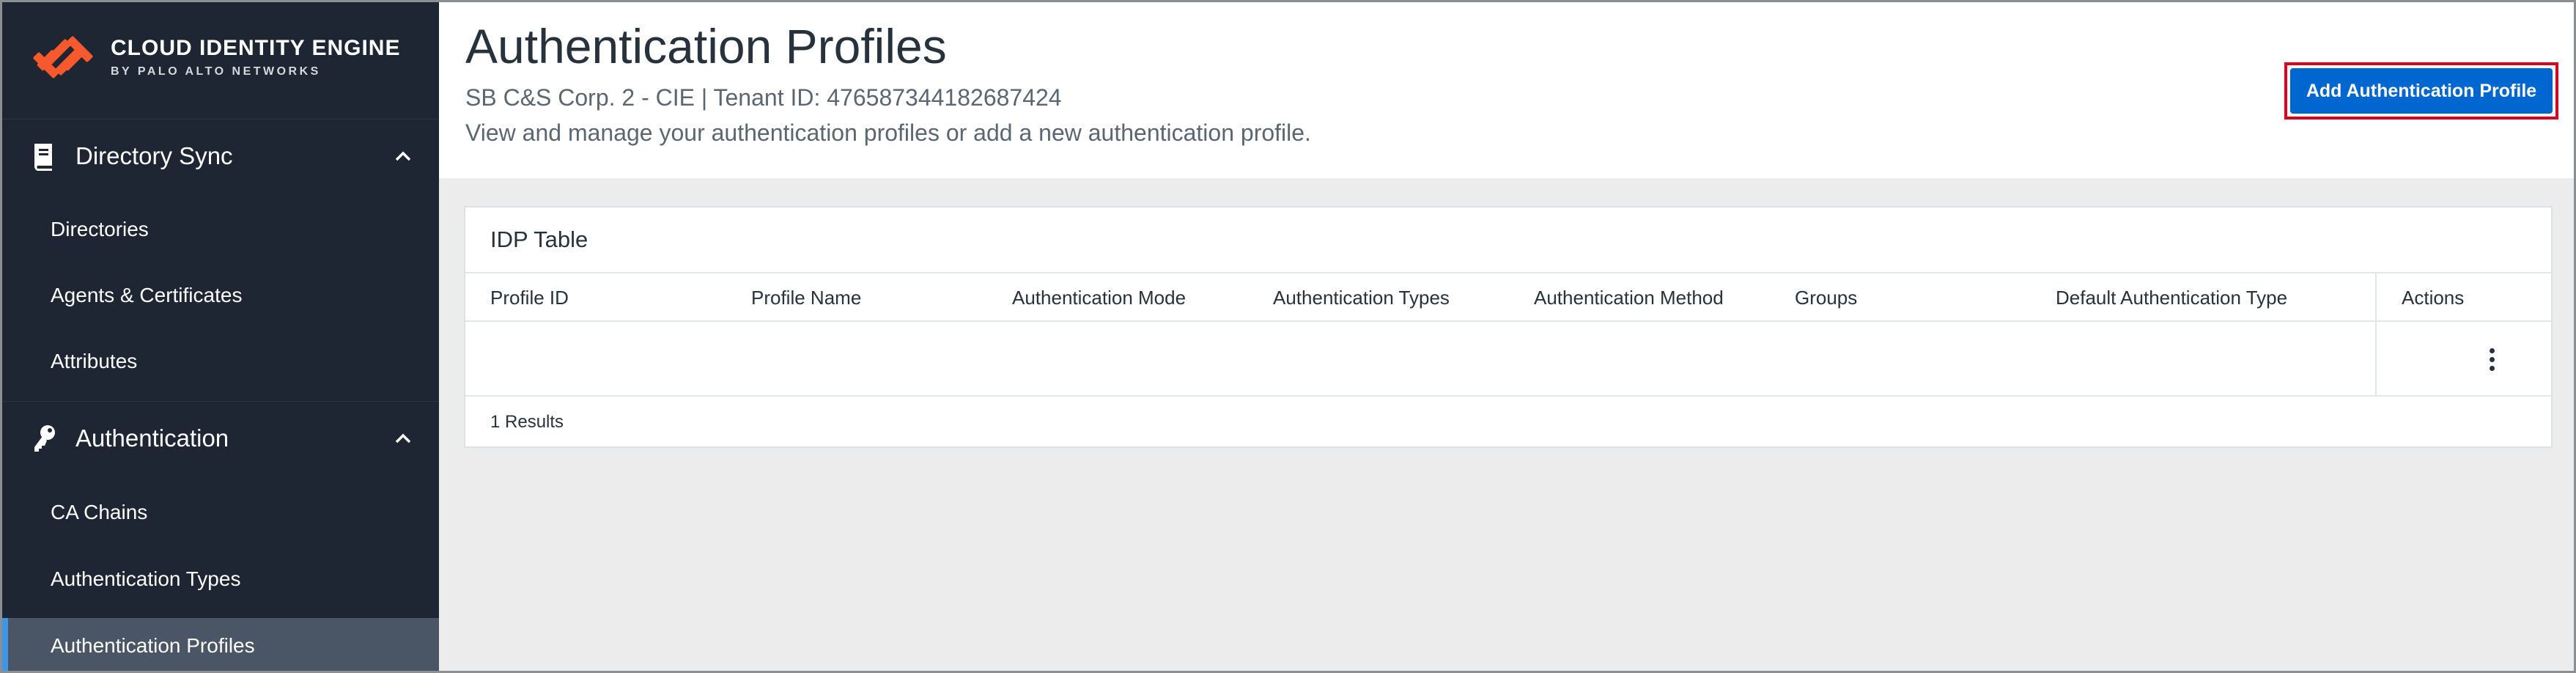 This screenshot has height=673, width=2576. What do you see at coordinates (220, 361) in the screenshot?
I see `sidebar-item-attributes: Attributes` at bounding box center [220, 361].